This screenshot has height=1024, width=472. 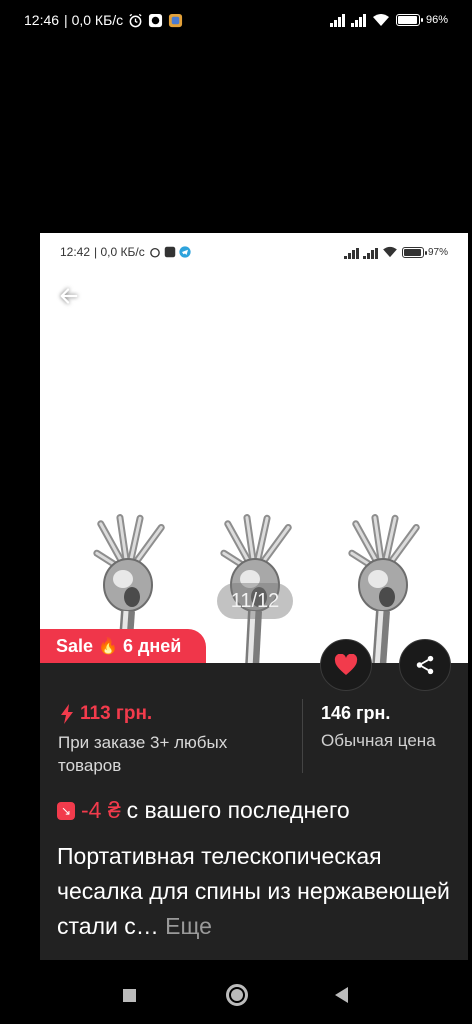 I want to click on promo-price-value: 113 грн., so click(x=116, y=713).